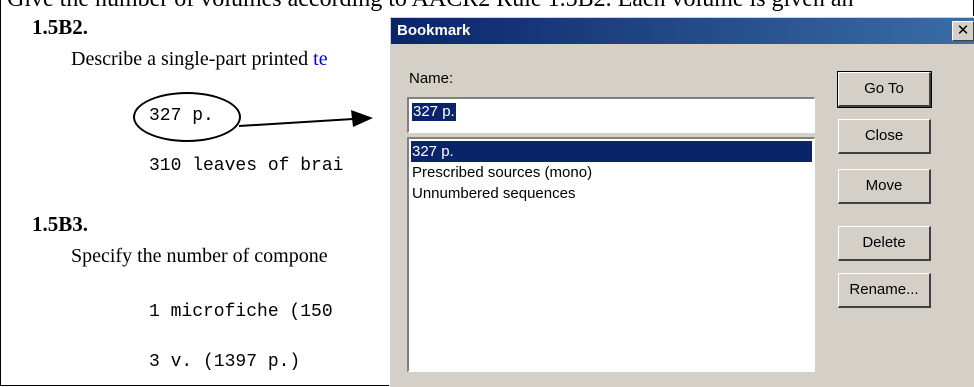 Image resolution: width=974 pixels, height=387 pixels. Describe the element at coordinates (431, 78) in the screenshot. I see `name-label: Name:` at that location.